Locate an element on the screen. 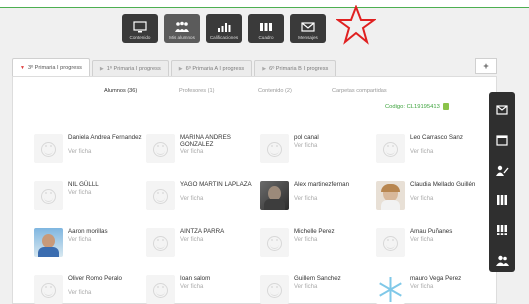  student-card: Daniela Andrea Fernandez Ver ficha is located at coordinates (88, 151).